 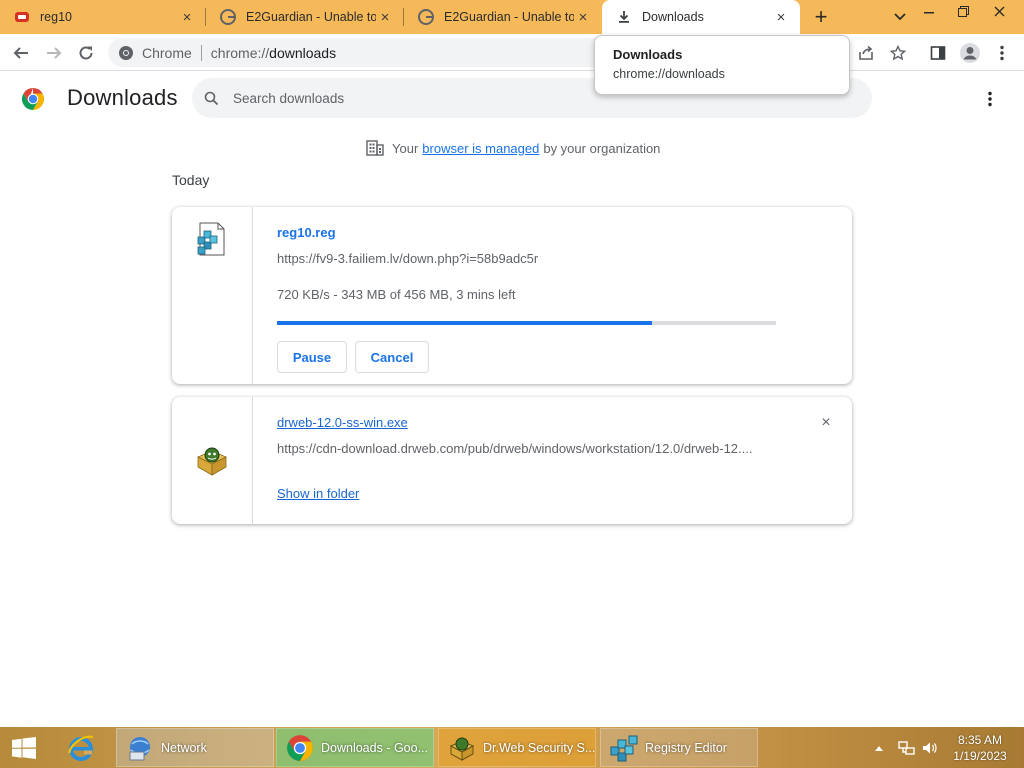 I want to click on registry-editor-icon, so click(x=624, y=748).